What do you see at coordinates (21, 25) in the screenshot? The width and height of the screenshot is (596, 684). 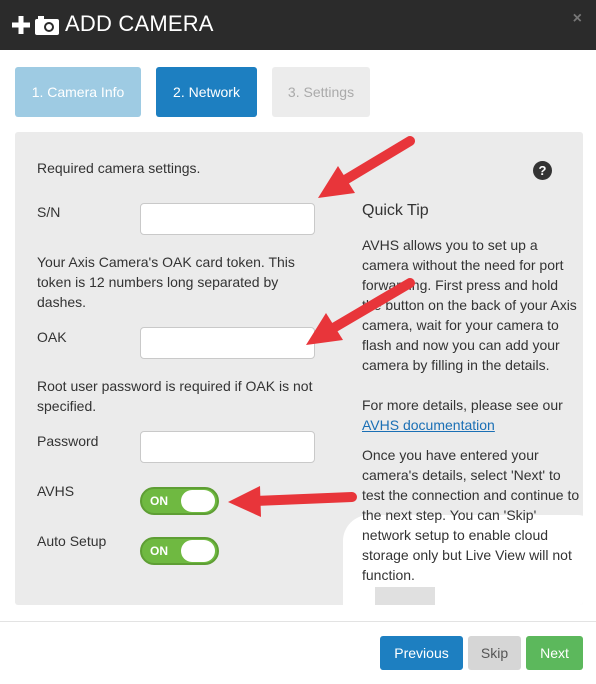 I see `plus-icon` at bounding box center [21, 25].